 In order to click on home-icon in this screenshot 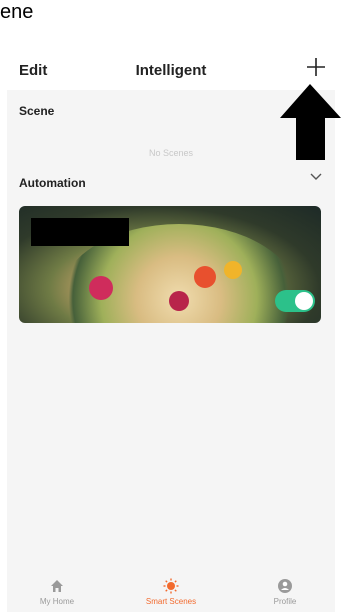, I will do `click(57, 586)`.